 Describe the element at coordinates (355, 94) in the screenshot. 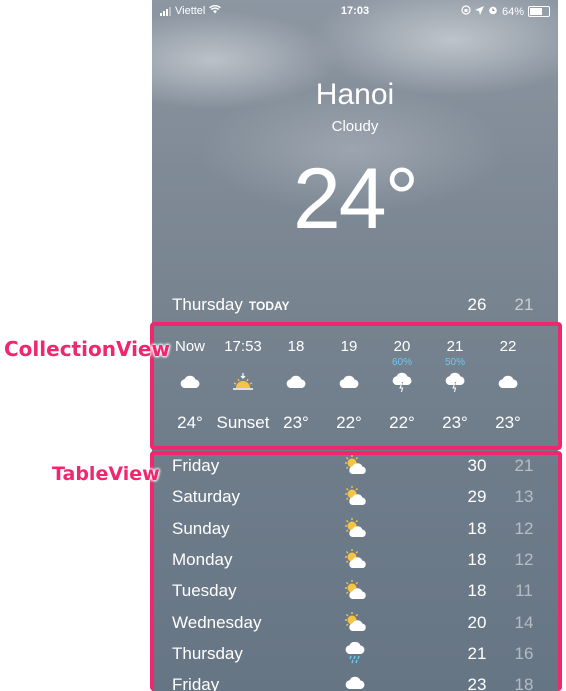

I see `city-name: Hanoi` at that location.